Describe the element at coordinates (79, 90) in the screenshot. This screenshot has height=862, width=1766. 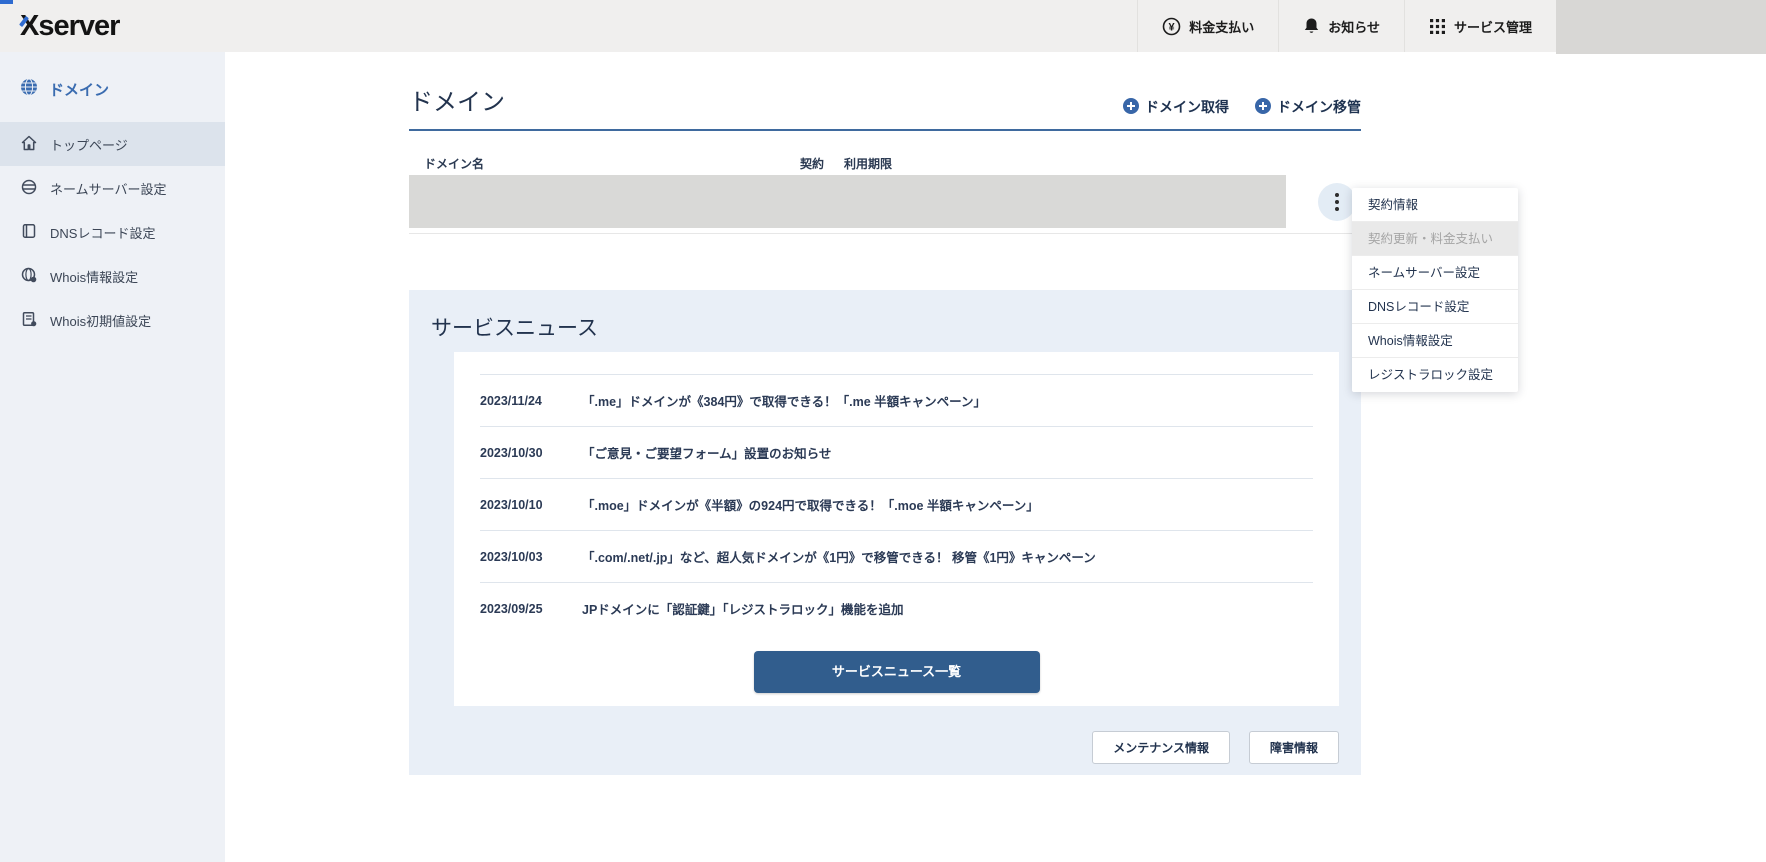
I see `sidebar-section-label: ドメイン` at that location.